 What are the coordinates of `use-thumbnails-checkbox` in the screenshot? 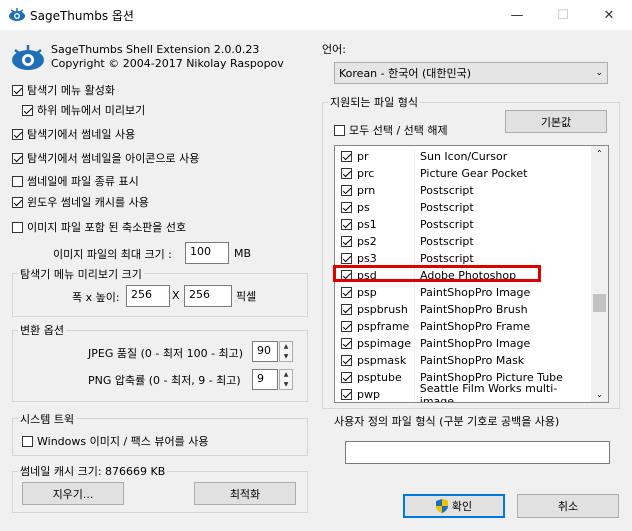 It's located at (17, 134).